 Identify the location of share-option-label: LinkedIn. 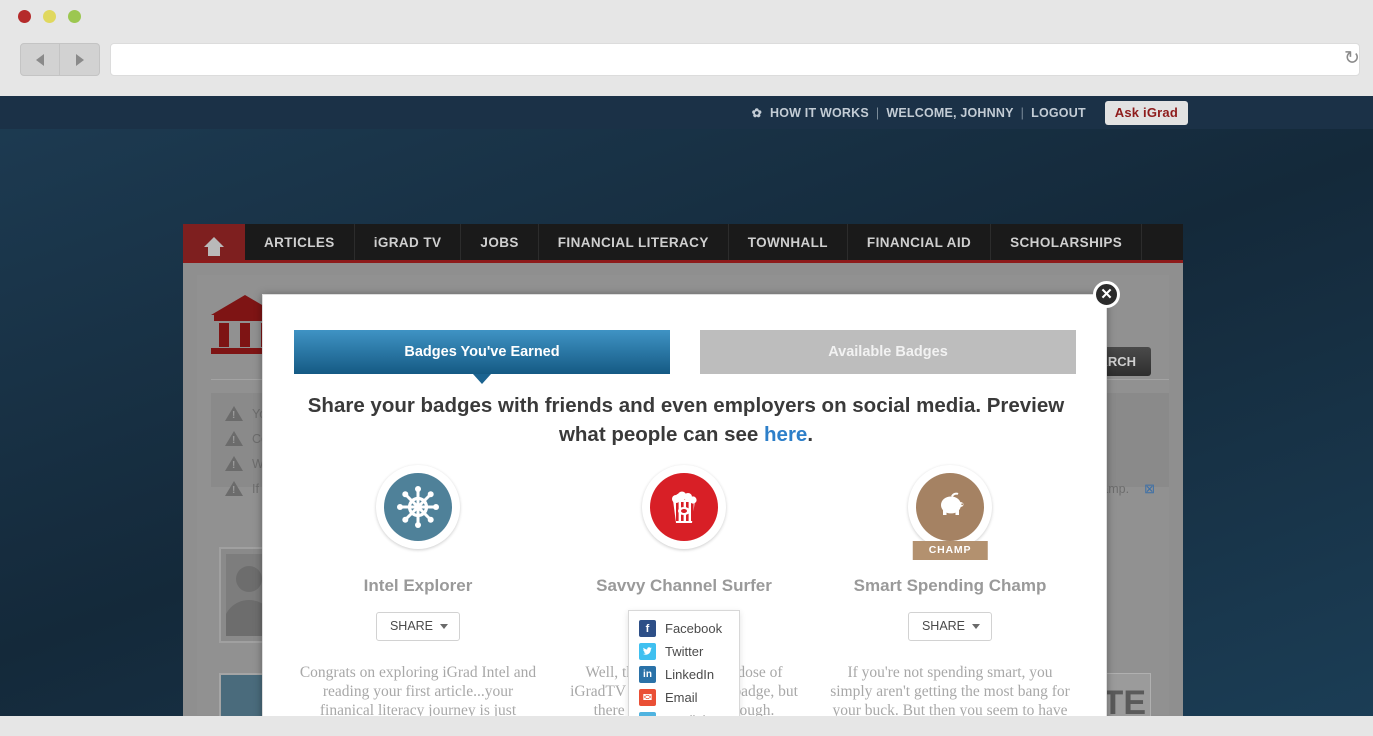
(690, 674).